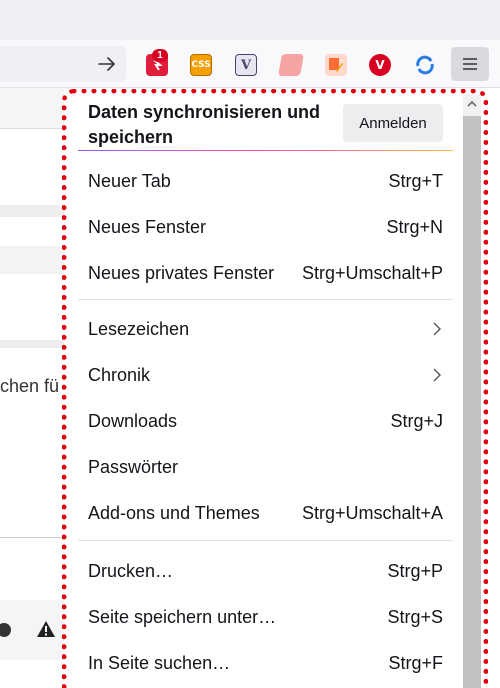  Describe the element at coordinates (107, 64) in the screenshot. I see `go-arrow-icon` at that location.